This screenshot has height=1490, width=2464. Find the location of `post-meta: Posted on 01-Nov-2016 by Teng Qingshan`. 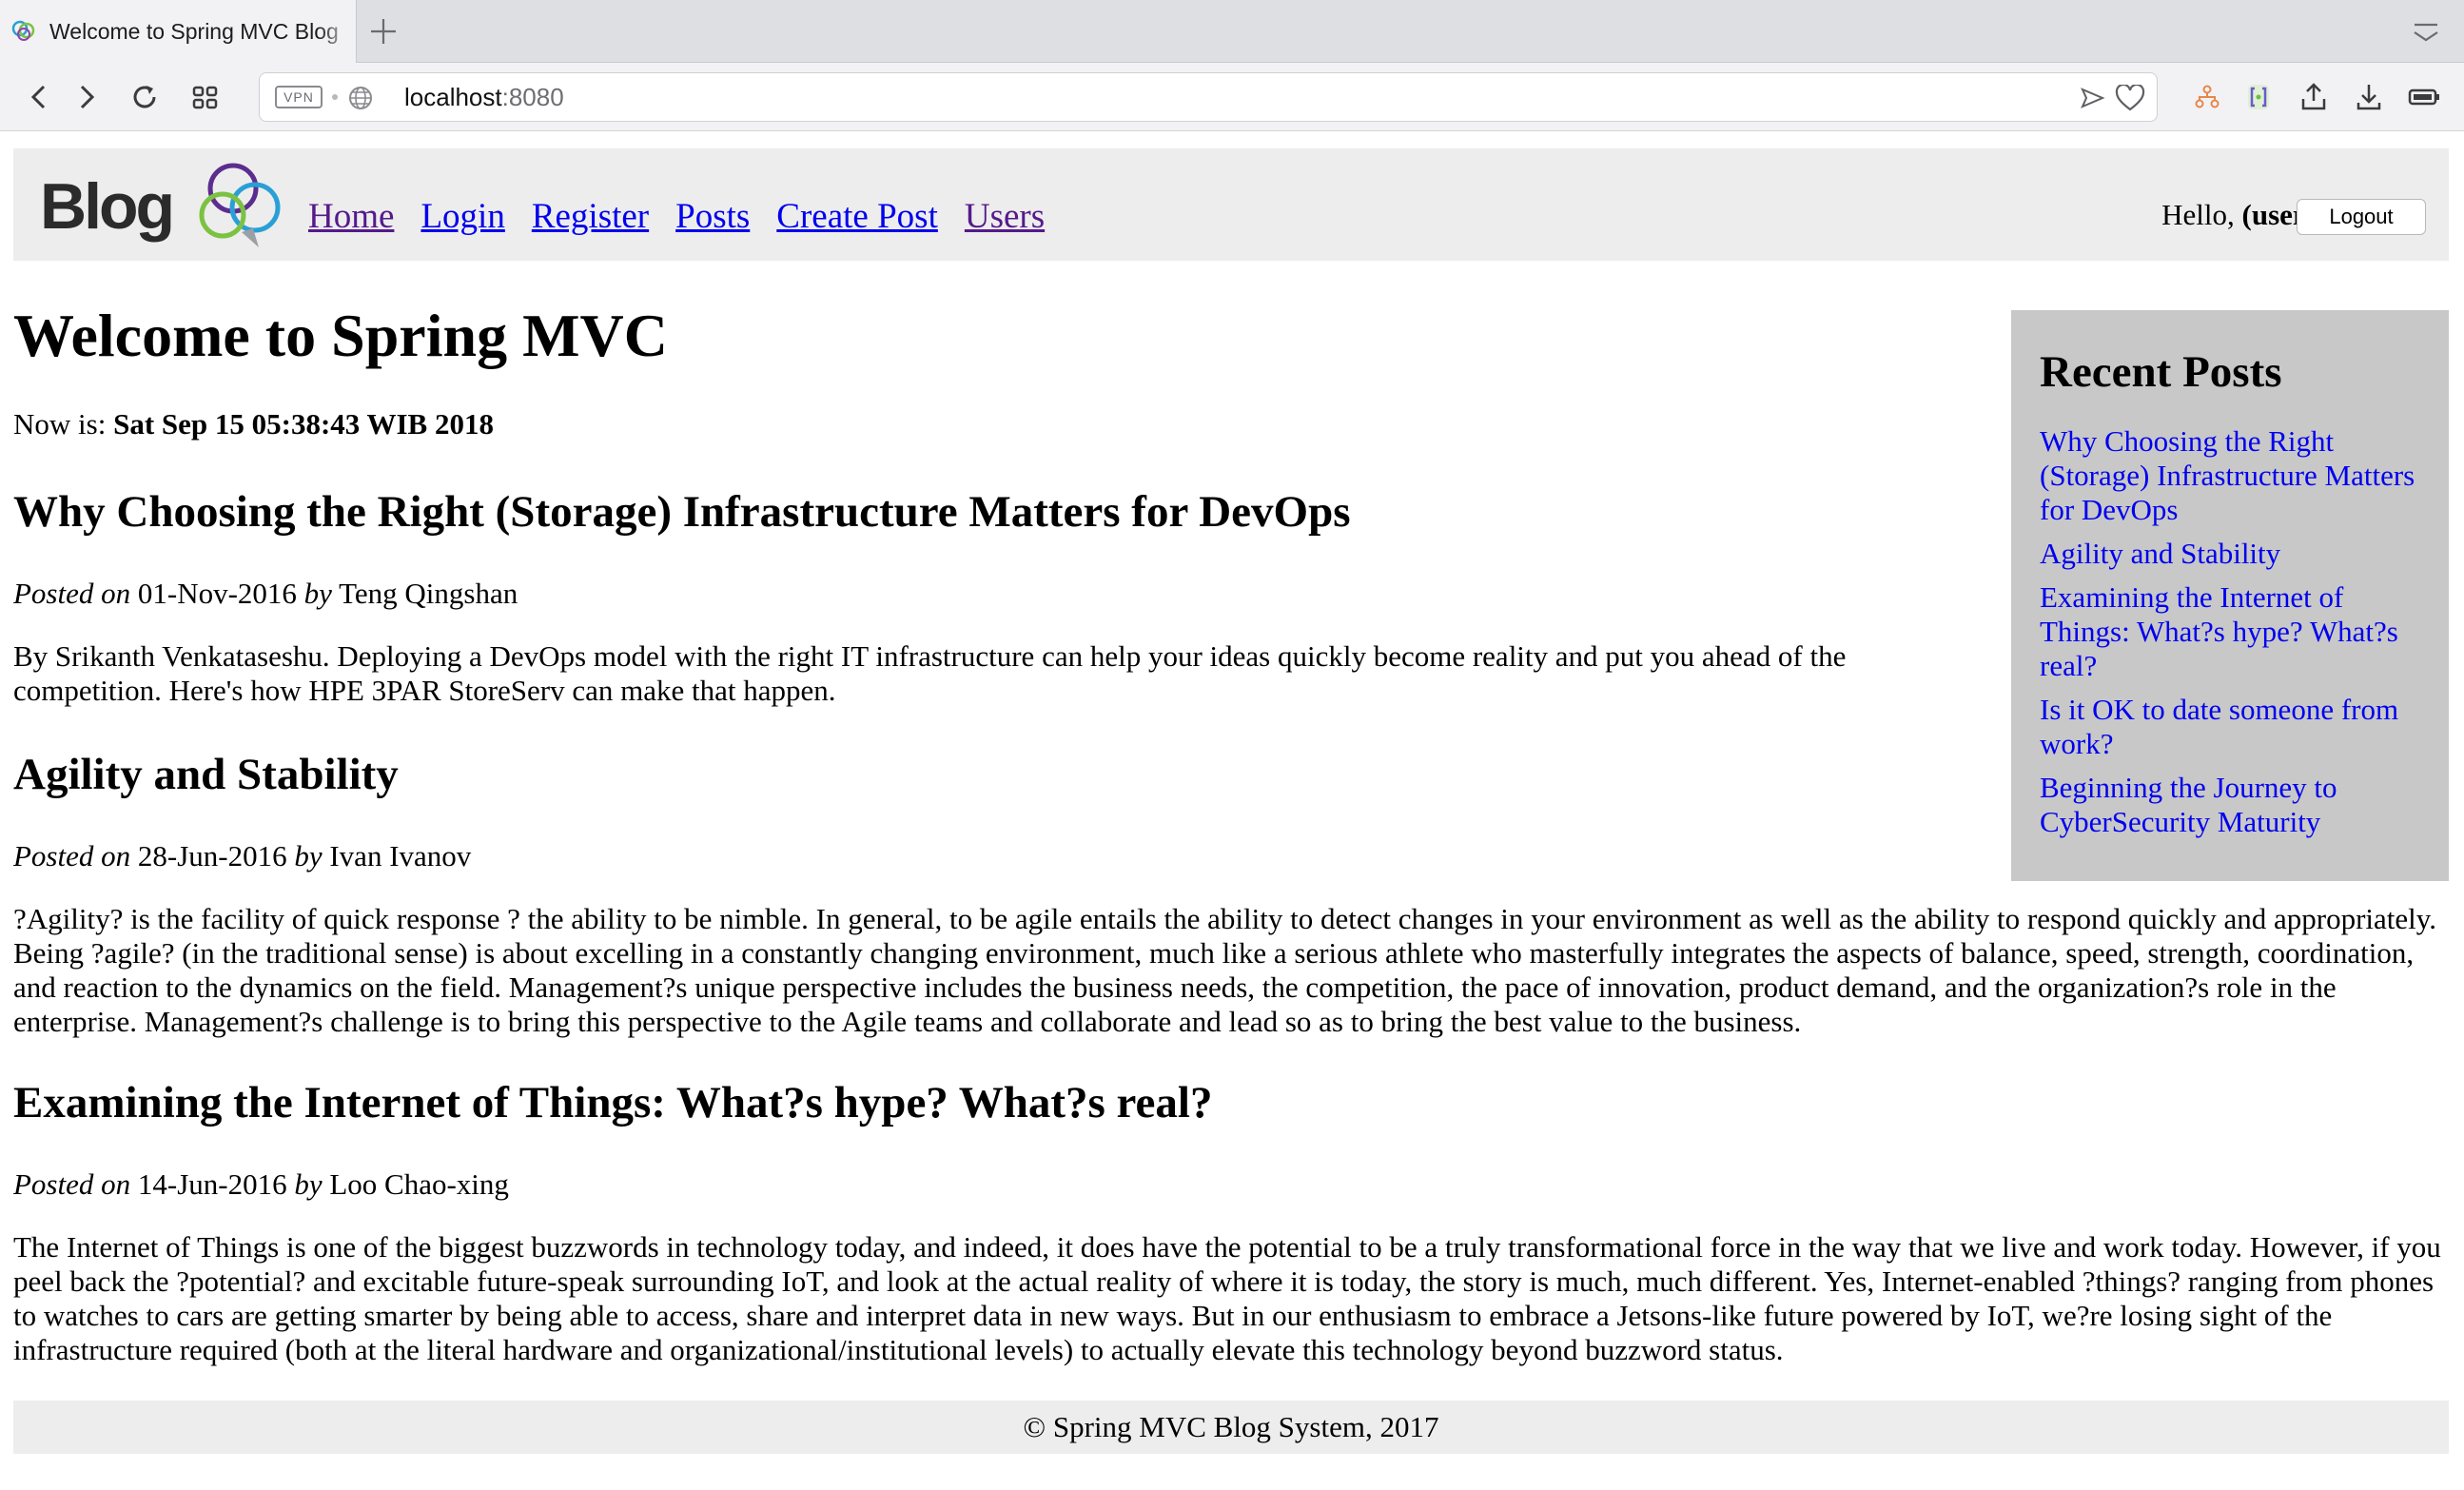

post-meta: Posted on 01-Nov-2016 by Teng Qingshan is located at coordinates (265, 594).